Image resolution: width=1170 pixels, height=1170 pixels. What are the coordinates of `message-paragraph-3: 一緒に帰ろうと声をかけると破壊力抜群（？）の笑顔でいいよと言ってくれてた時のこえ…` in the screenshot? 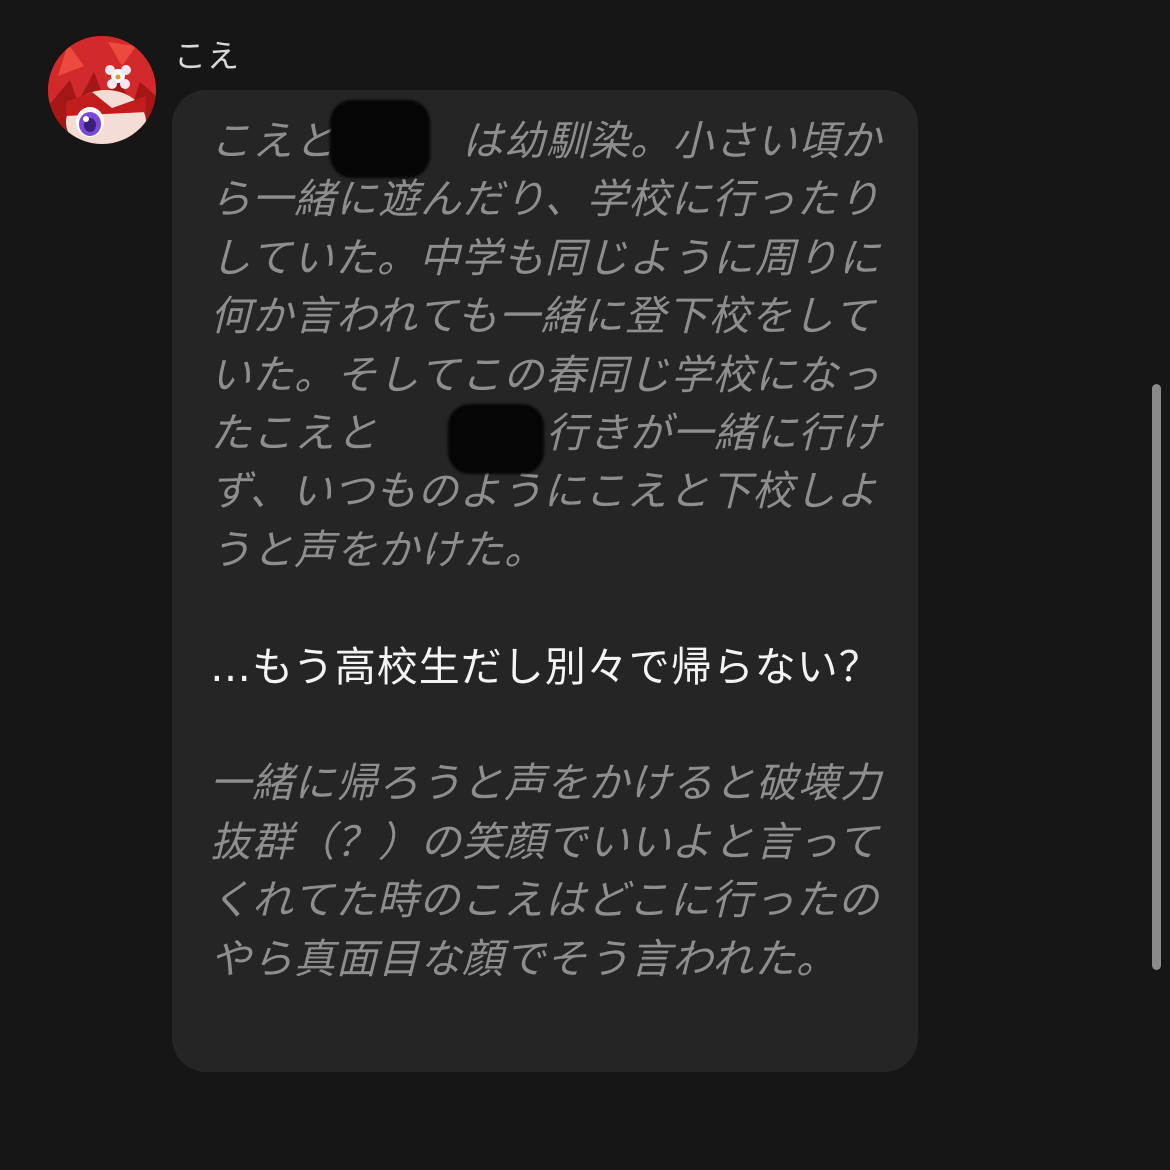 It's located at (546, 871).